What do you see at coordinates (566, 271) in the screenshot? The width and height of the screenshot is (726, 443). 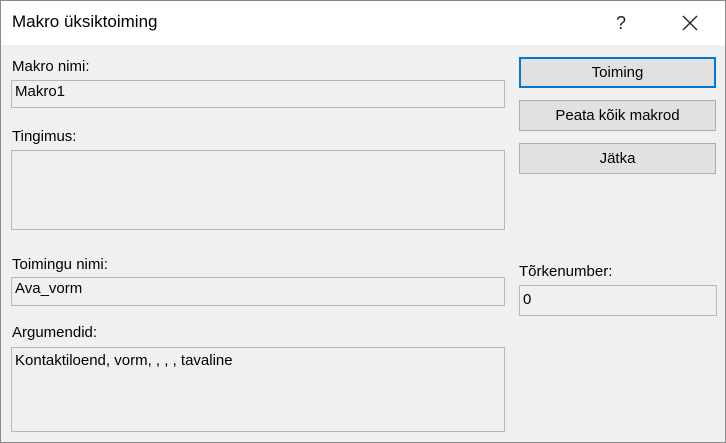 I see `error-number-label: Tõrkenumber:` at bounding box center [566, 271].